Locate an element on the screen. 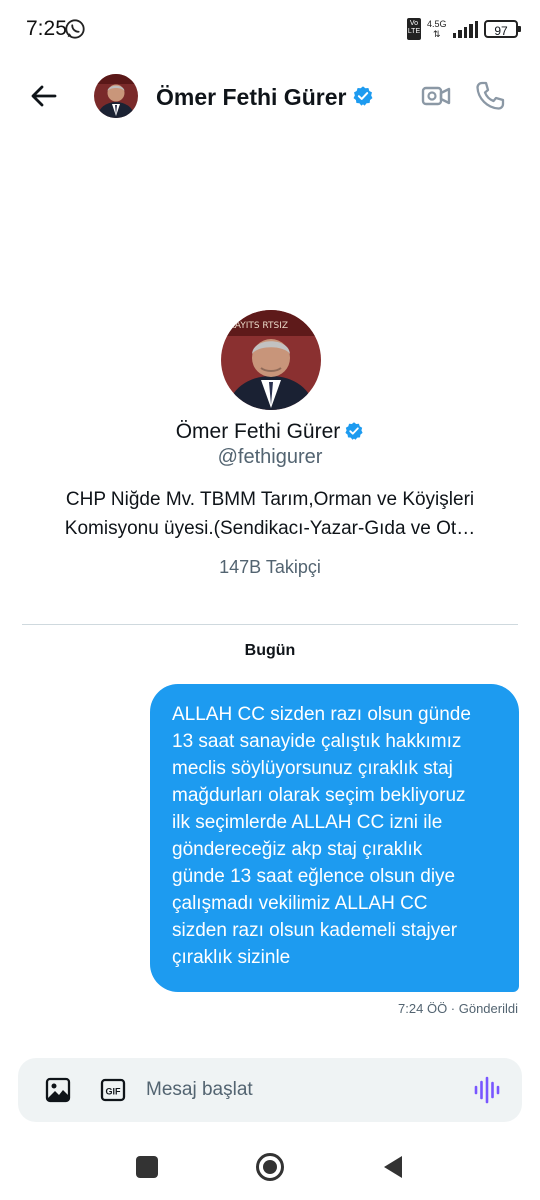 The height and width of the screenshot is (1200, 540). system-navigation-bar is located at coordinates (270, 1169).